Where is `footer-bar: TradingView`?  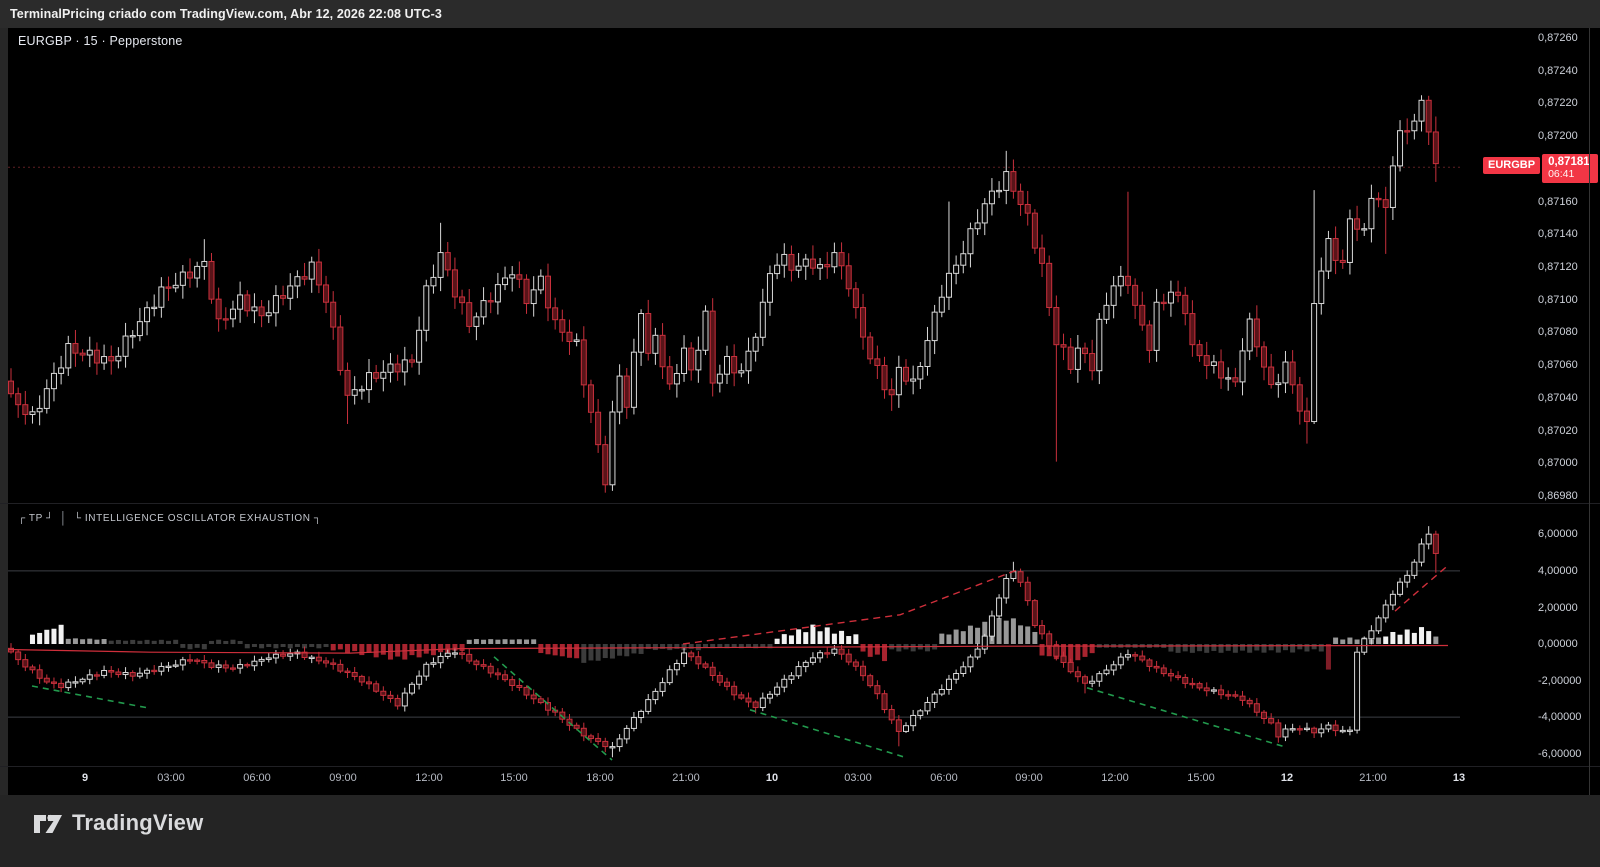
footer-bar: TradingView is located at coordinates (800, 831).